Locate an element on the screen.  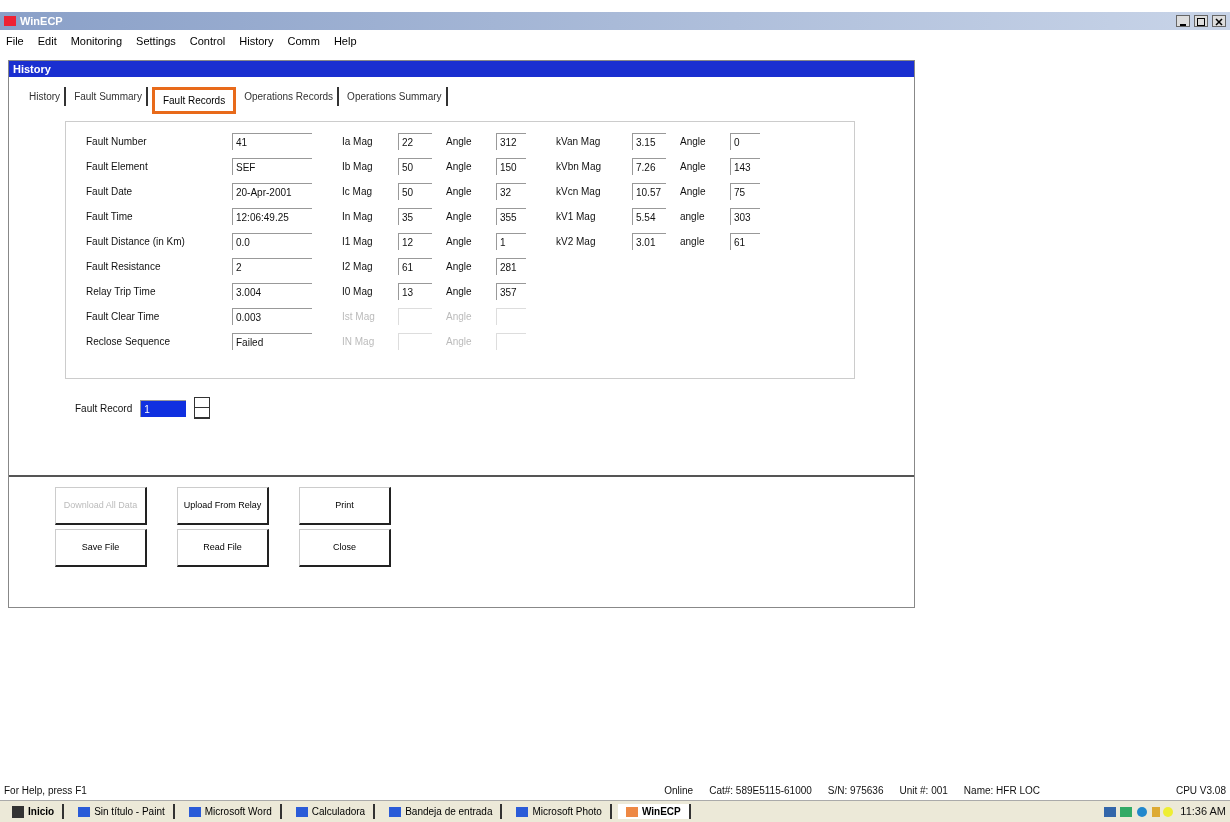
menu-item: Comm is located at coordinates (303, 41).